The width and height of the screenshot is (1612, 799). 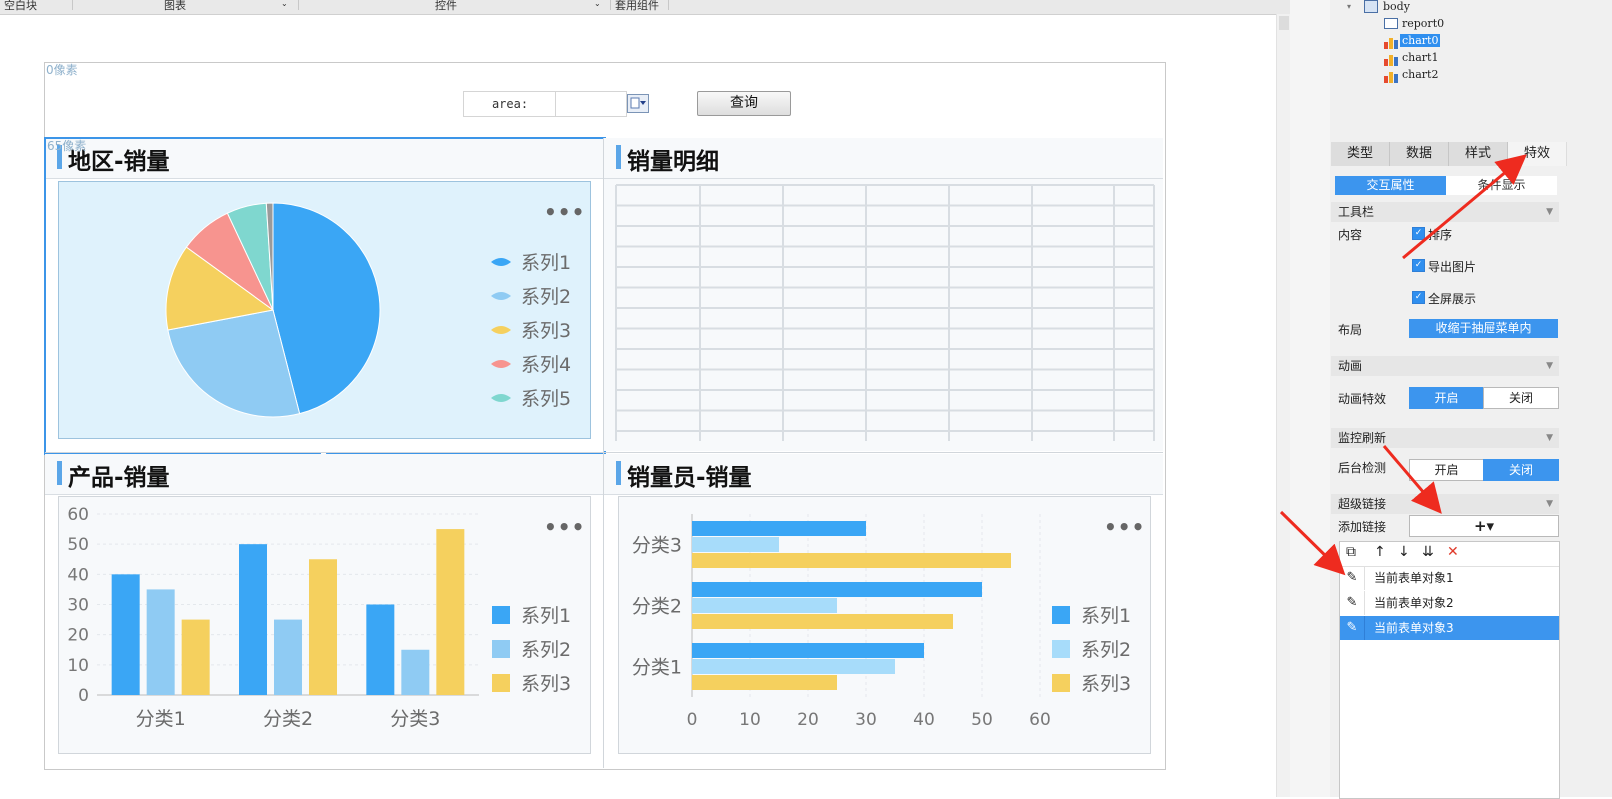 What do you see at coordinates (1478, 154) in the screenshot?
I see `tab-style: 样式` at bounding box center [1478, 154].